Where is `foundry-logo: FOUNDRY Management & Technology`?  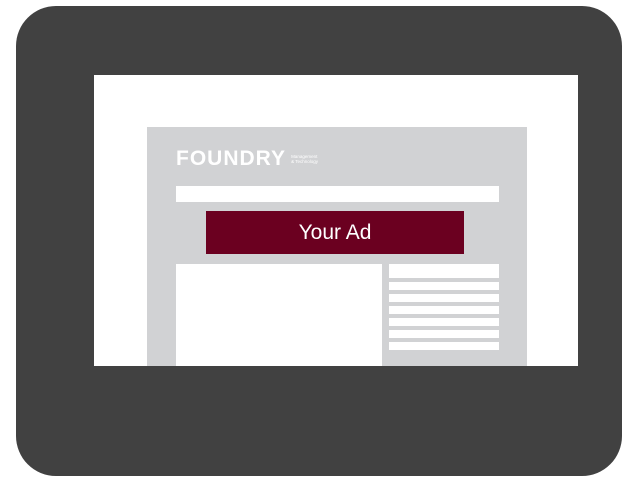
foundry-logo: FOUNDRY Management & Technology is located at coordinates (247, 159).